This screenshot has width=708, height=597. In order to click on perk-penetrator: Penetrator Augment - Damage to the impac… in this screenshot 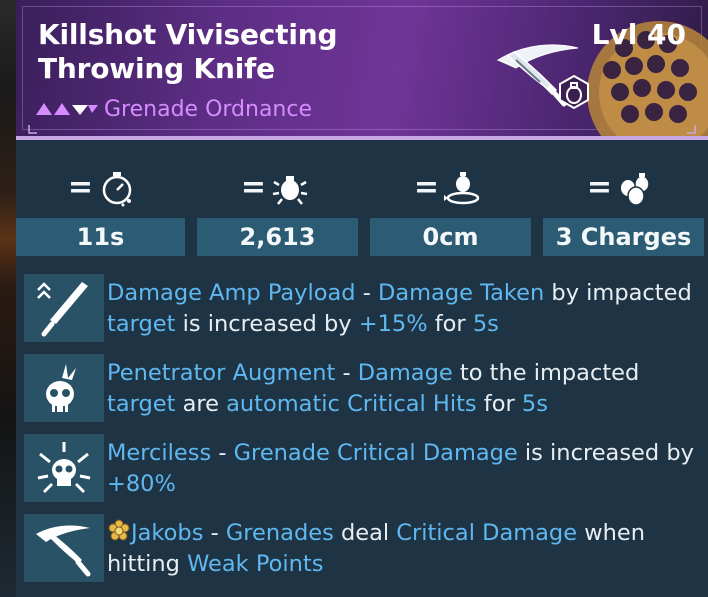, I will do `click(362, 389)`.